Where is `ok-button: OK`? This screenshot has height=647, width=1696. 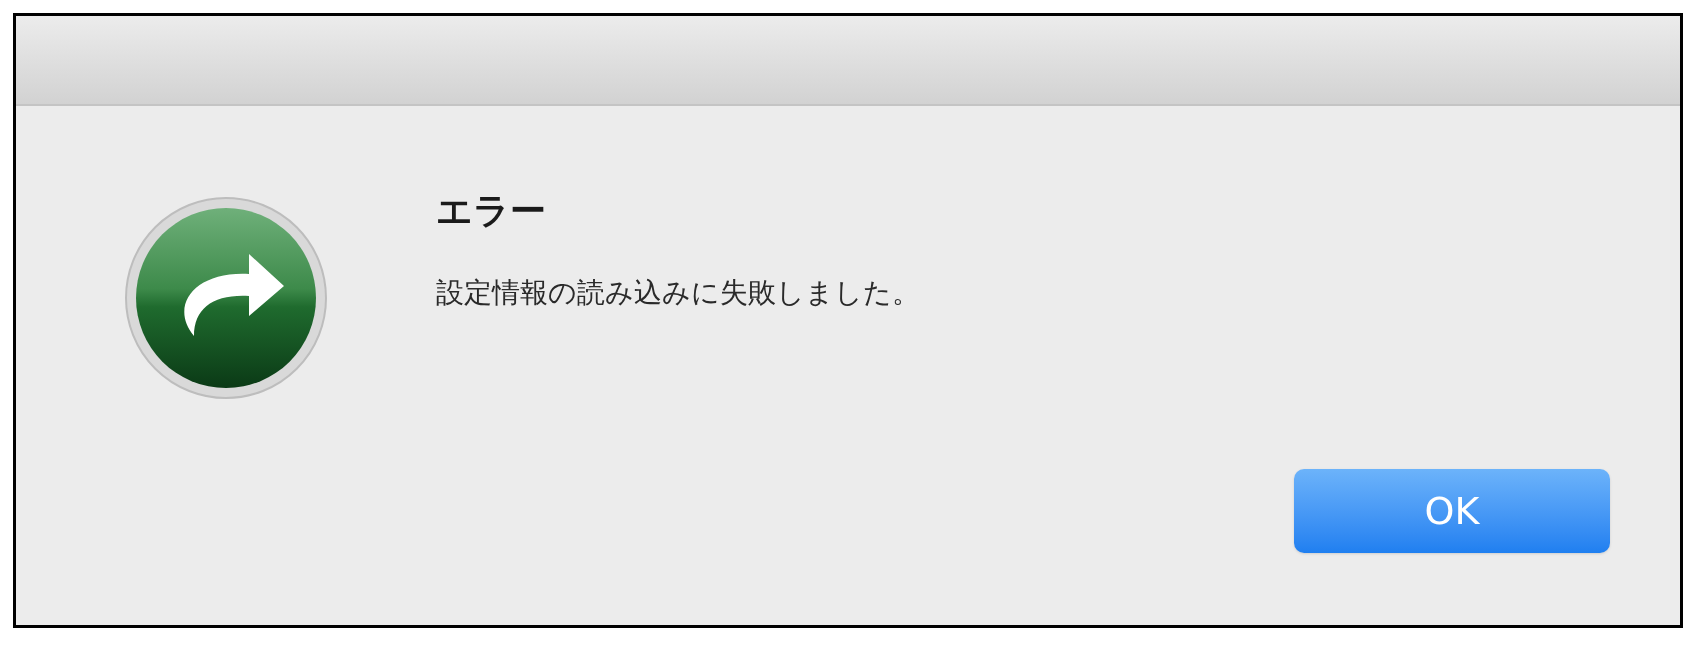 ok-button: OK is located at coordinates (1452, 511).